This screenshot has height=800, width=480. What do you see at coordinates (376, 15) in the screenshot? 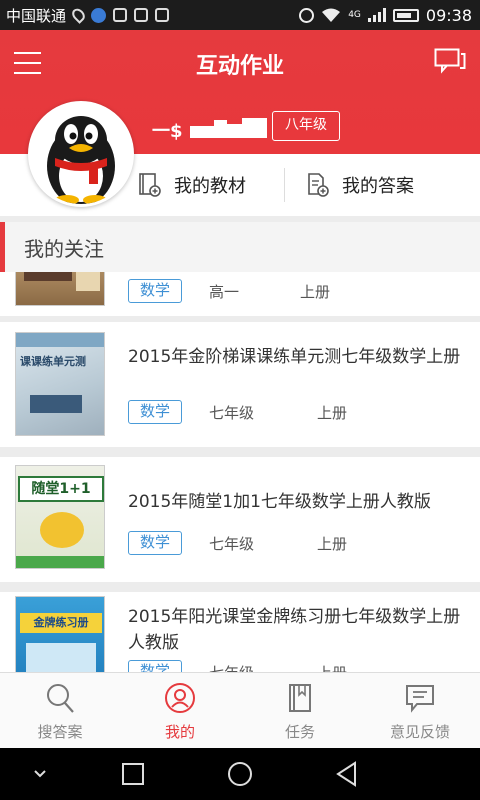
I see `signal-icon` at bounding box center [376, 15].